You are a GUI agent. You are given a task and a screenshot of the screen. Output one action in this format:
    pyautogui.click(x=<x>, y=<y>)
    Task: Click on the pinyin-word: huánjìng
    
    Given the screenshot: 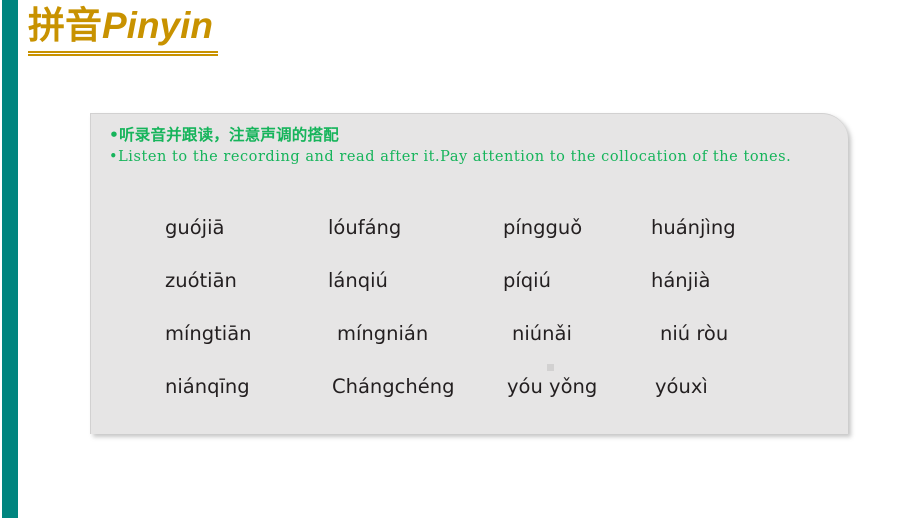 What is the action you would take?
    pyautogui.click(x=693, y=227)
    